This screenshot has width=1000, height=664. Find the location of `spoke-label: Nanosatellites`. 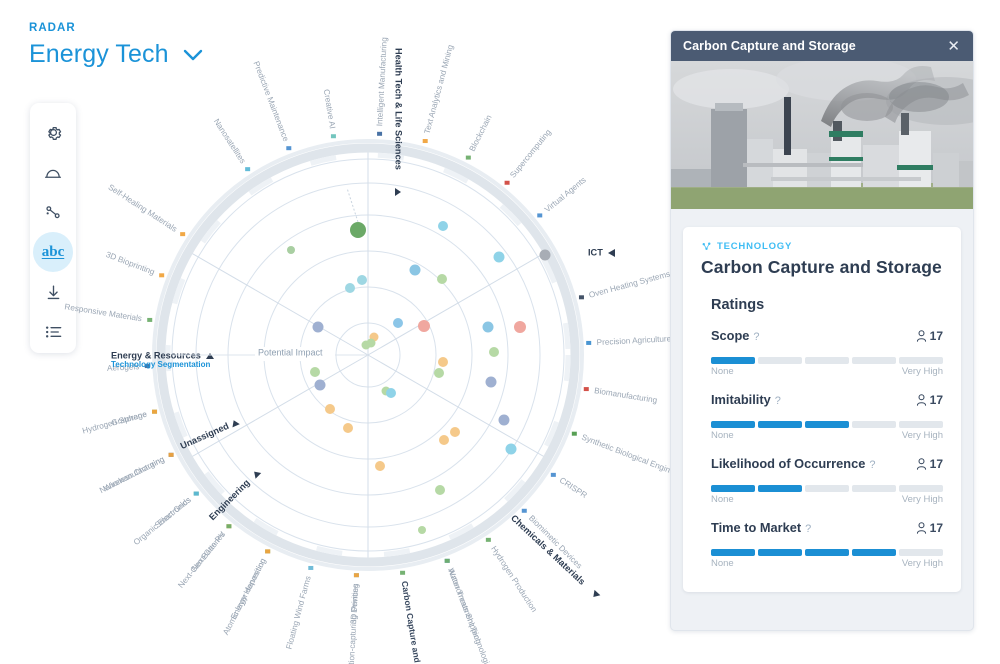

spoke-label: Nanosatellites is located at coordinates (230, 141).